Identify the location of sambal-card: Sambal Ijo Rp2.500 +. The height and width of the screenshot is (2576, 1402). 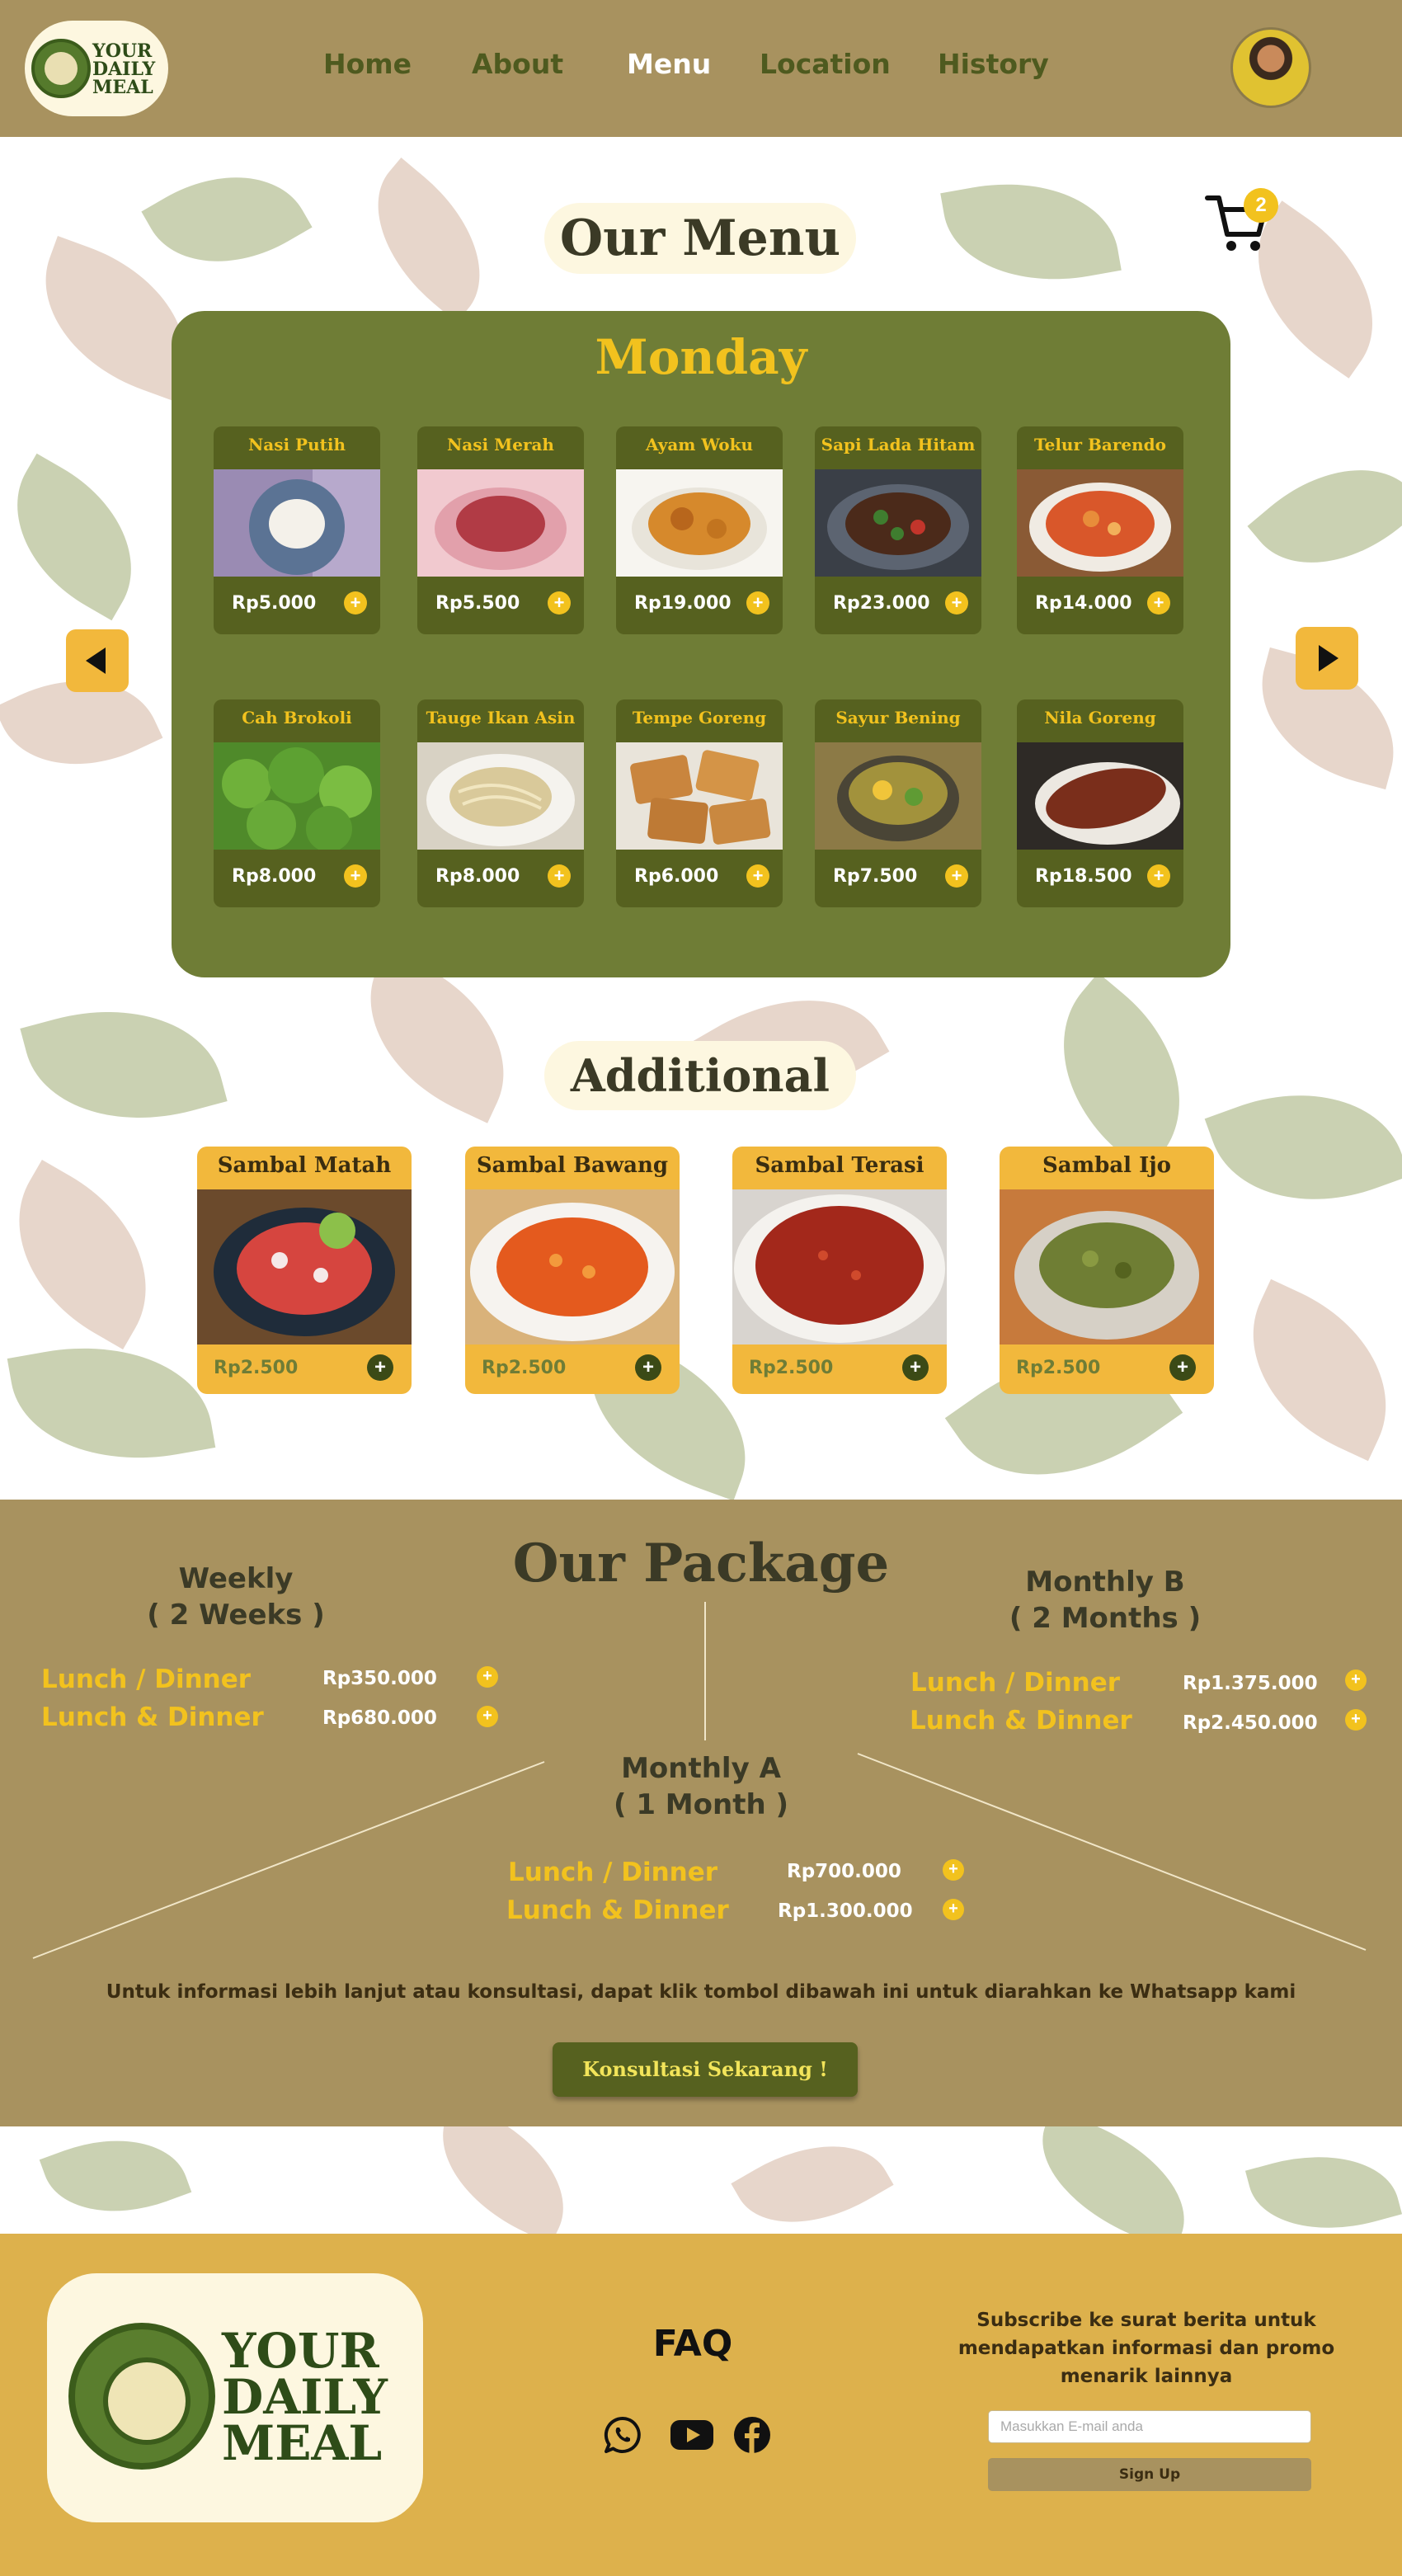
(1107, 1270).